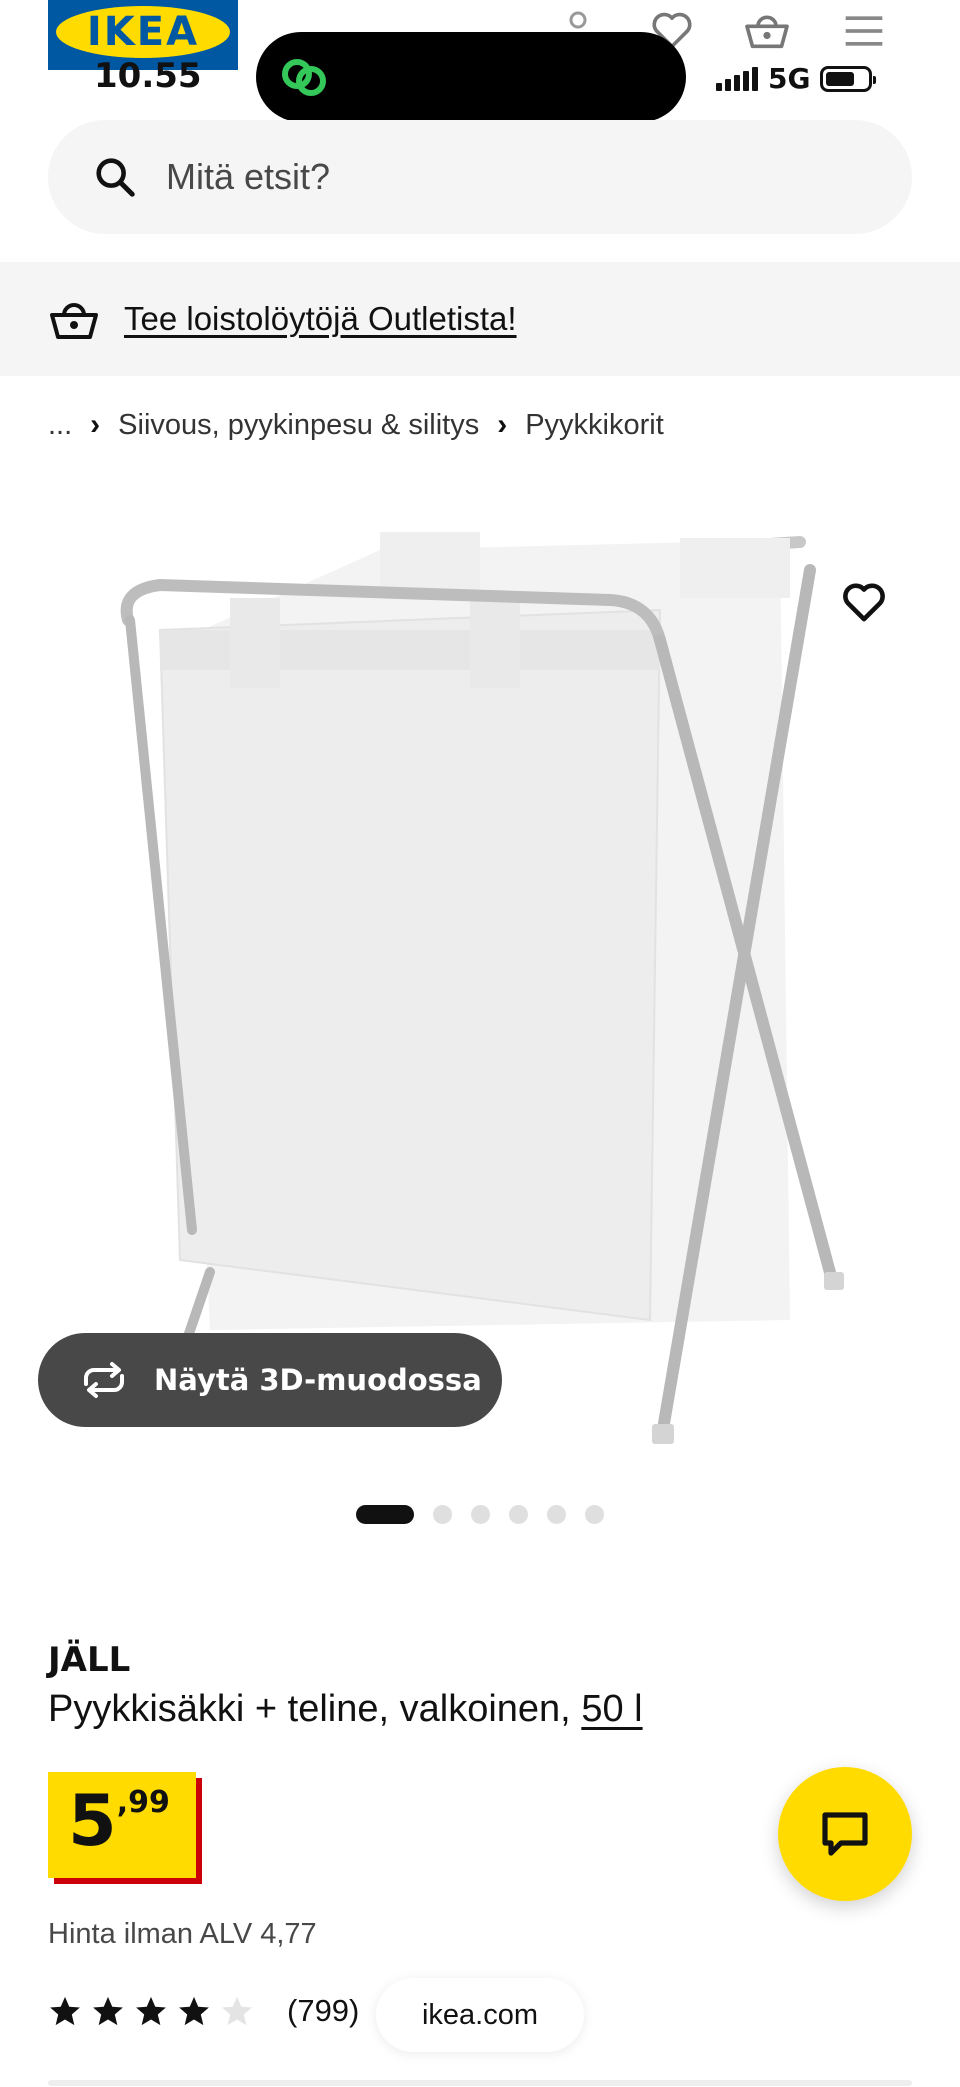 This screenshot has width=960, height=2087. I want to click on status-indicators: 5G, so click(796, 78).